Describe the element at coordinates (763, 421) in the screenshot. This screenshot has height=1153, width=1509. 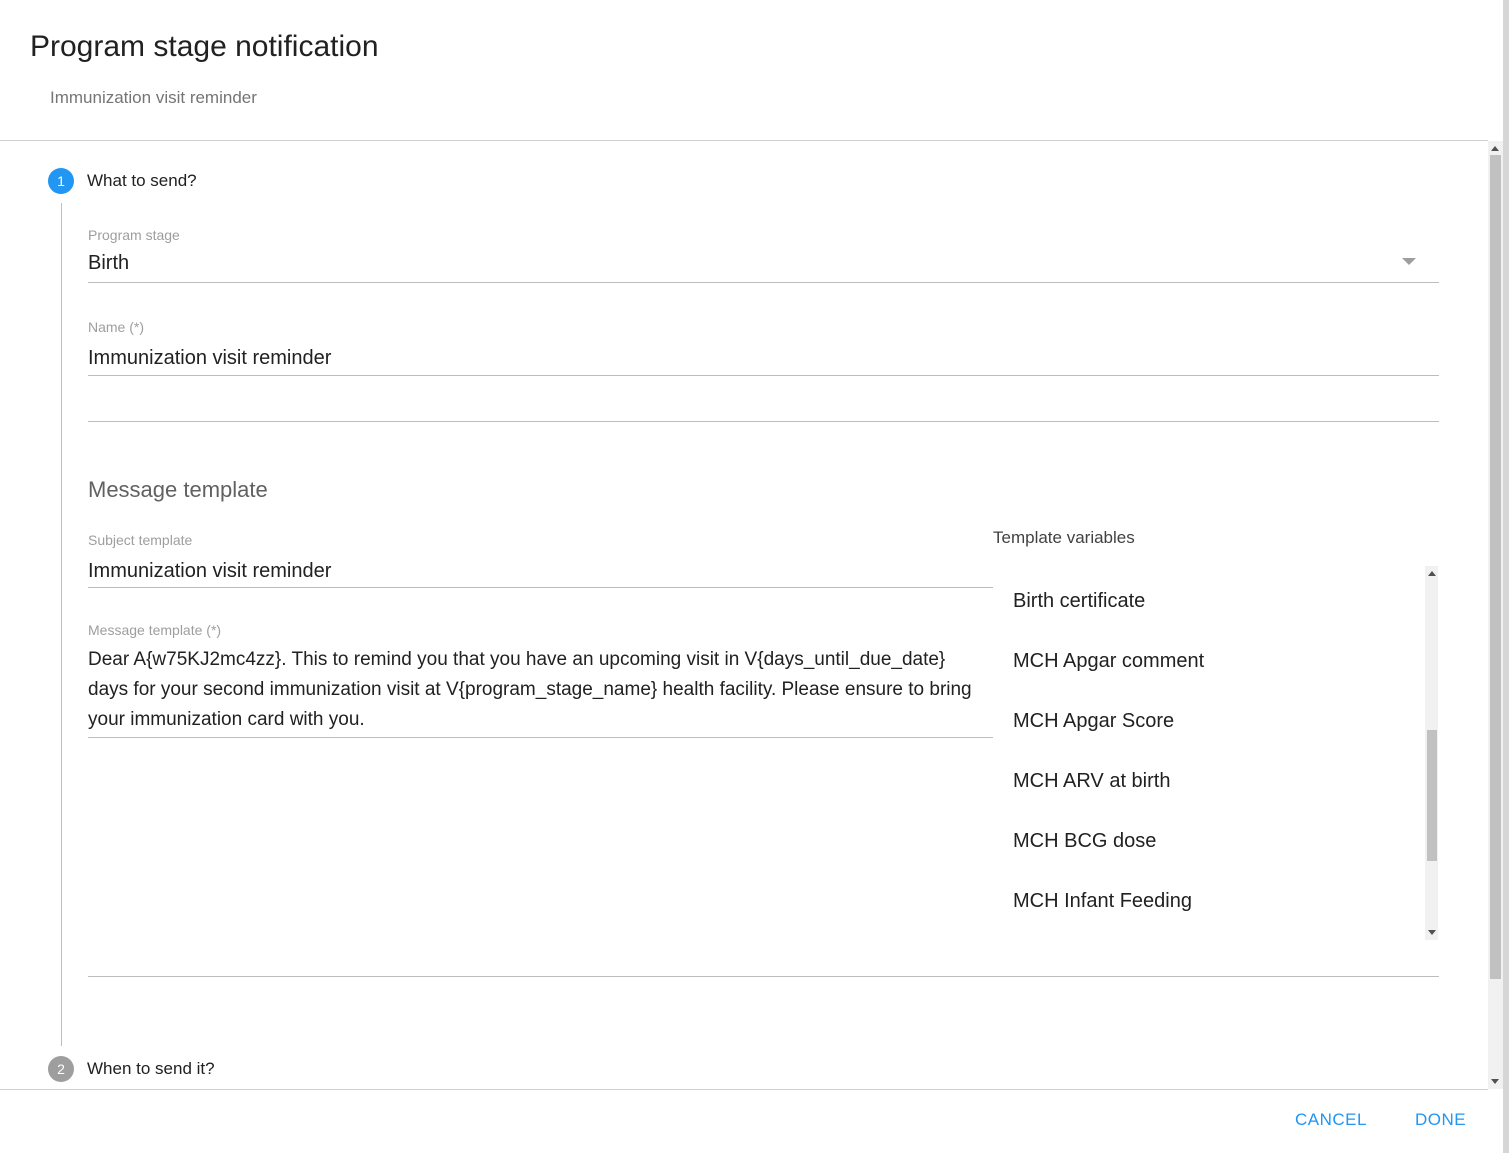
I see `section-divider` at that location.